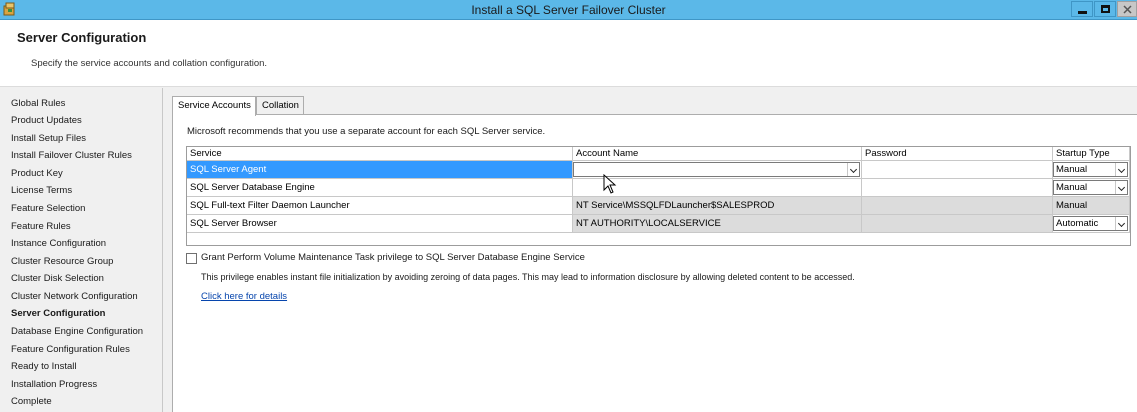  What do you see at coordinates (380, 224) in the screenshot?
I see `service-name-cell: SQL Server Browser` at bounding box center [380, 224].